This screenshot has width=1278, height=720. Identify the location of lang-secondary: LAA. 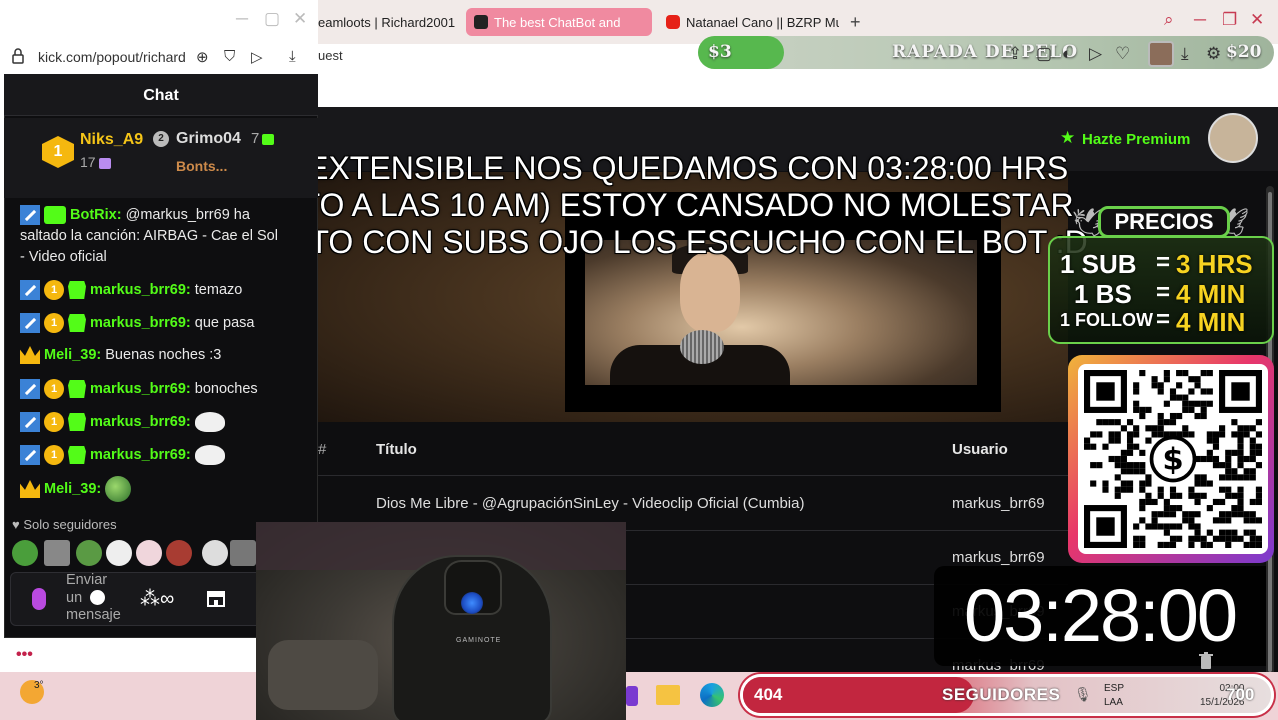
(1113, 702).